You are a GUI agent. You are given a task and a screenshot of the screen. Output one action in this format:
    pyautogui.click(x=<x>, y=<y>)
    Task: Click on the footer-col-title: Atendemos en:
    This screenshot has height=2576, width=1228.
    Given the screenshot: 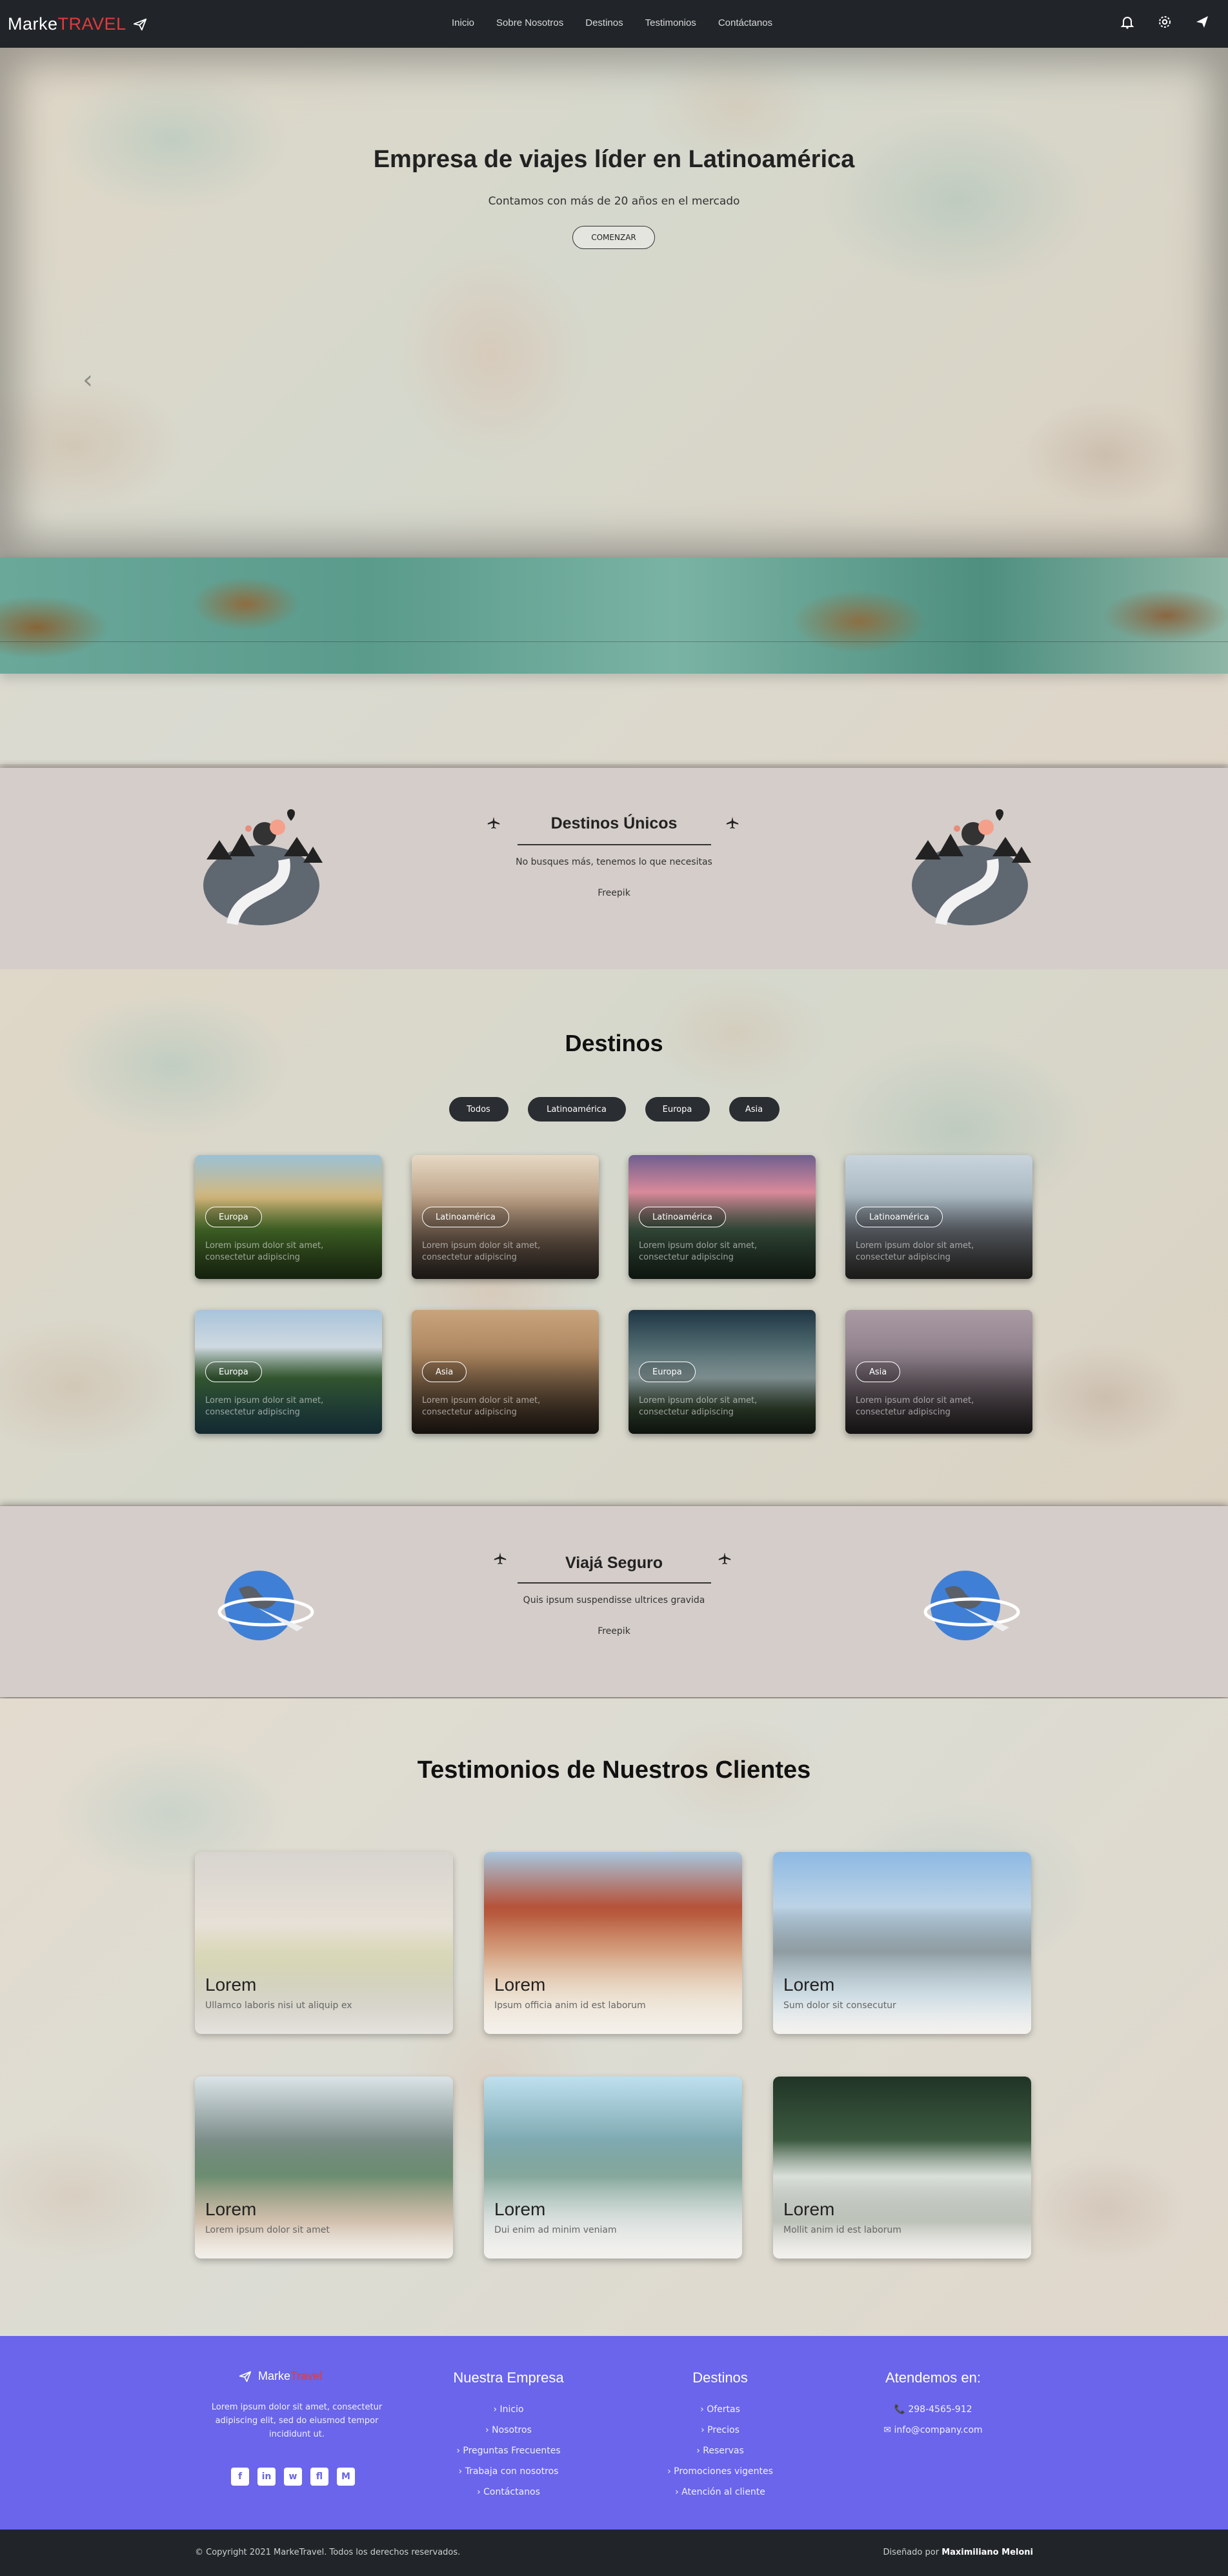 What is the action you would take?
    pyautogui.click(x=933, y=2378)
    